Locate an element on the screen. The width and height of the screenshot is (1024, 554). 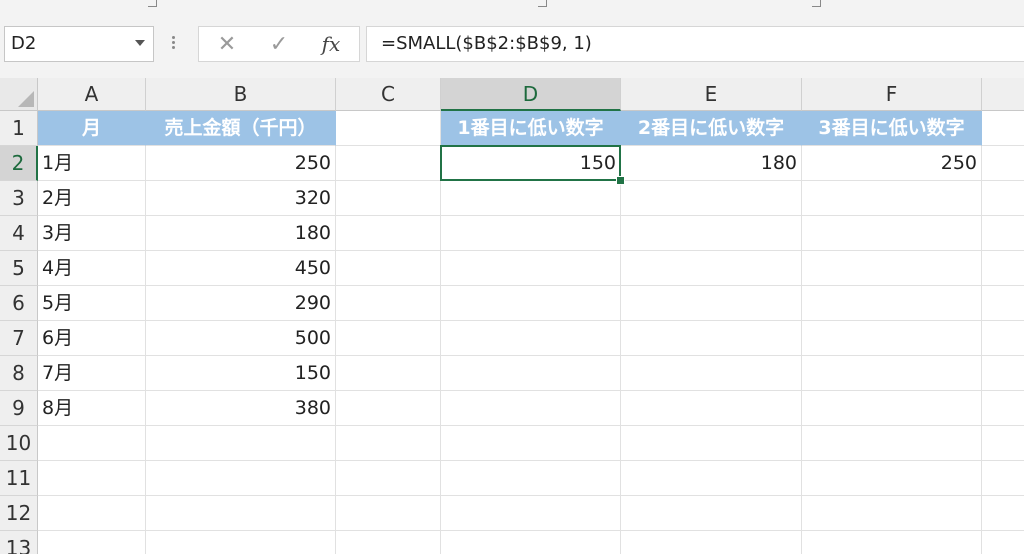
cell-e13 is located at coordinates (711, 542).